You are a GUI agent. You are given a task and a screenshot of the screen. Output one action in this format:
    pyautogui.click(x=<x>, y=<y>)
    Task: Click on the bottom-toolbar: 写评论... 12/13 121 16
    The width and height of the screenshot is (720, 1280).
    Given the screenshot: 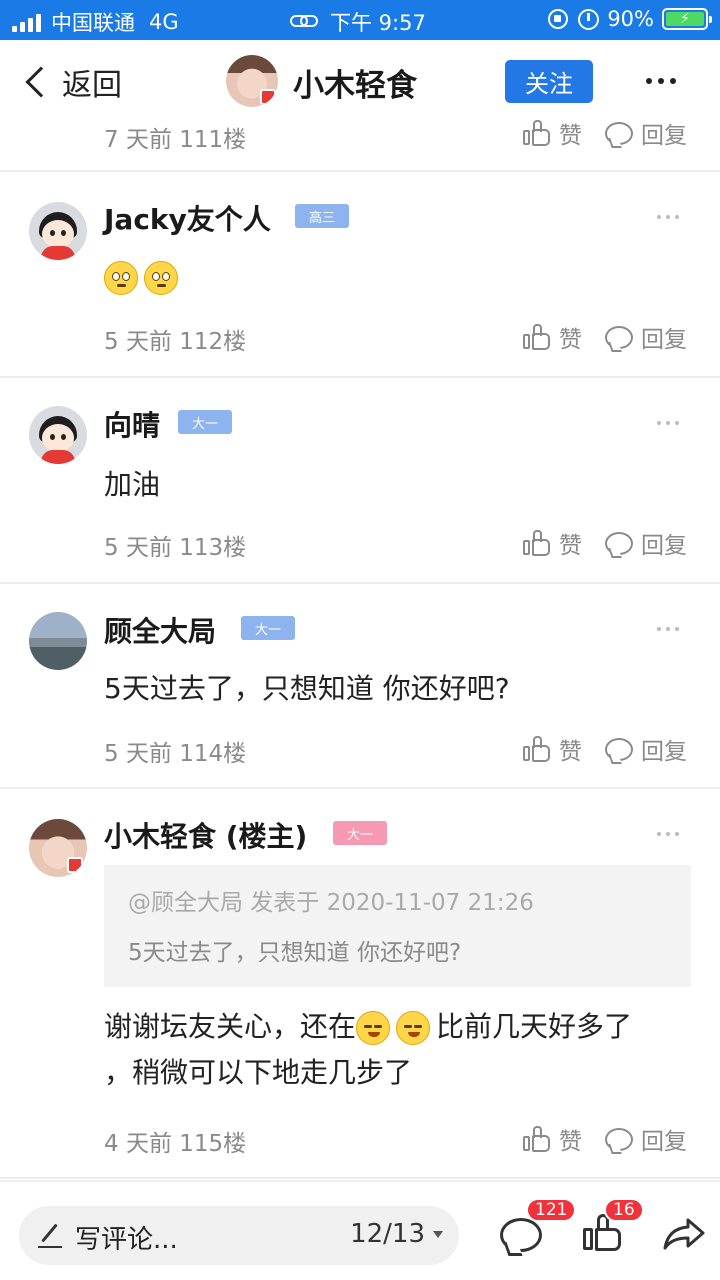 What is the action you would take?
    pyautogui.click(x=360, y=1230)
    